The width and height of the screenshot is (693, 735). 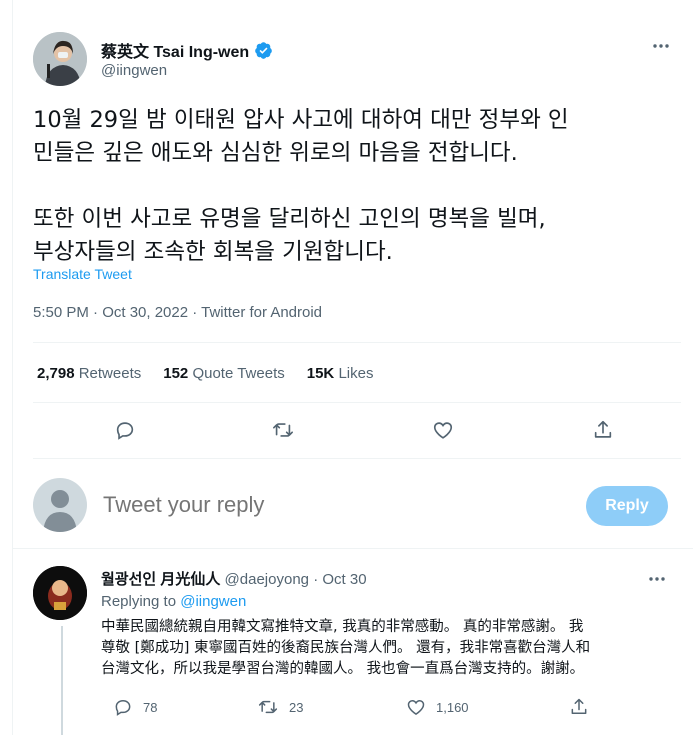 I want to click on reply-composer: Reply, so click(x=353, y=505).